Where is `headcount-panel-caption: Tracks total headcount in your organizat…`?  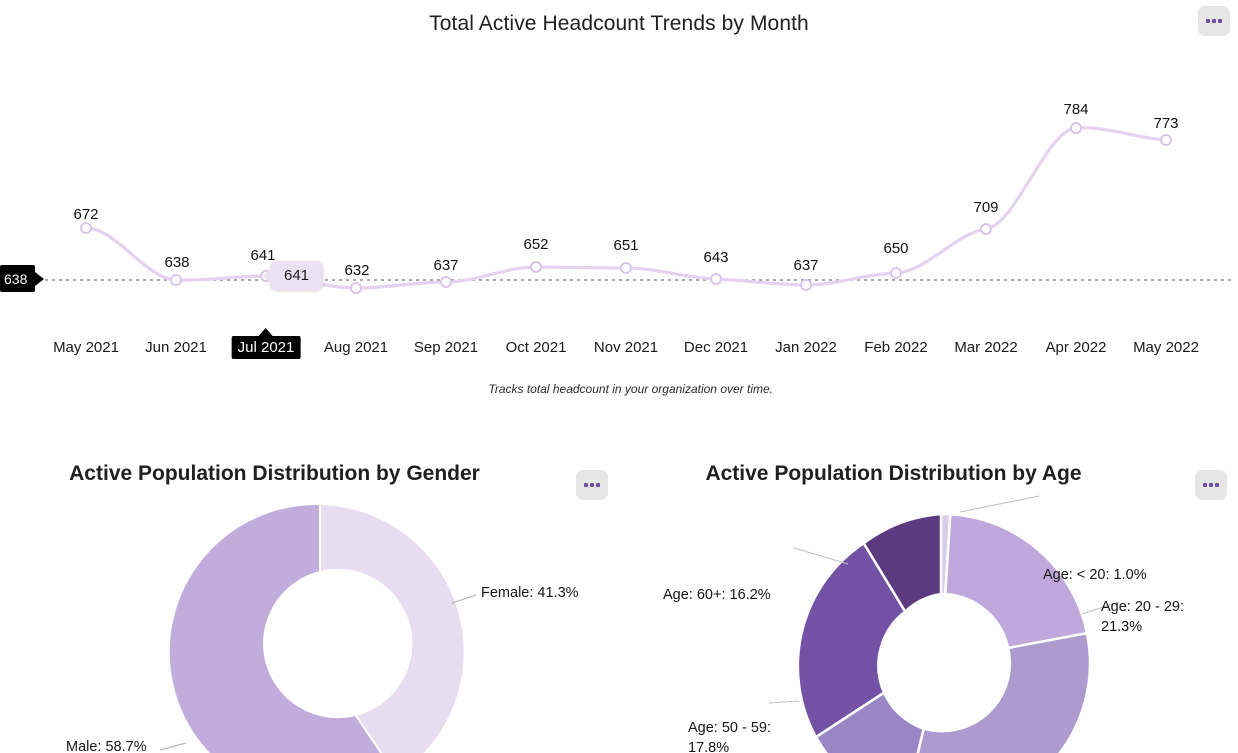
headcount-panel-caption: Tracks total headcount in your organizat… is located at coordinates (630, 389).